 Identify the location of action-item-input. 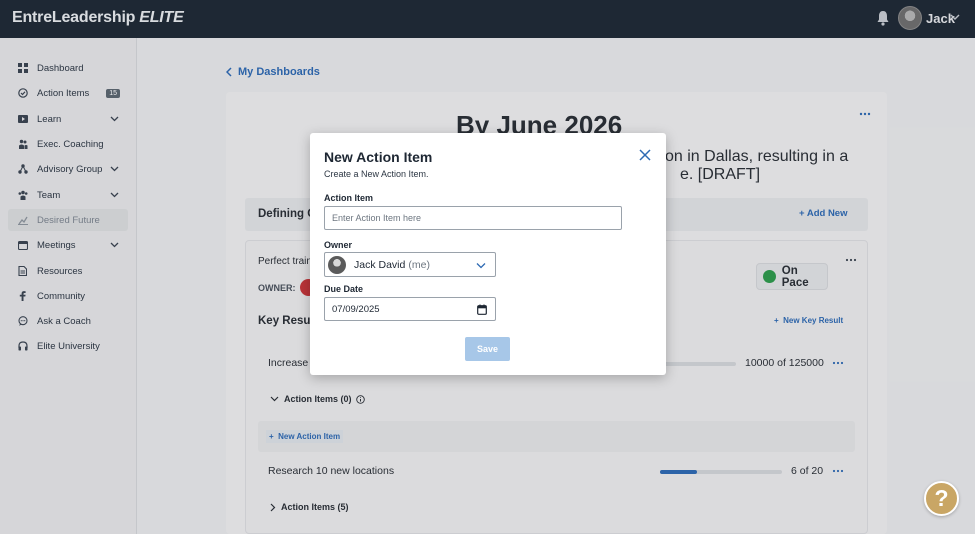
(473, 218).